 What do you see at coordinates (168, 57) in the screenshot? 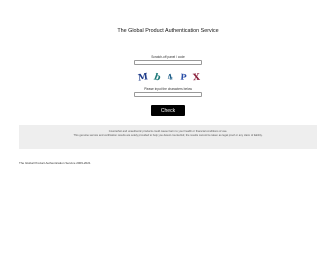
I see `code-label: Scratch-off panel / code` at bounding box center [168, 57].